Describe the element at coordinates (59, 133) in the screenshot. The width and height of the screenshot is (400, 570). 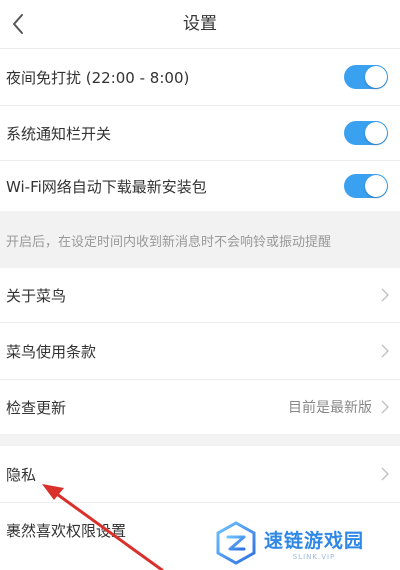
I see `toggle-label: 系统通知栏开关` at that location.